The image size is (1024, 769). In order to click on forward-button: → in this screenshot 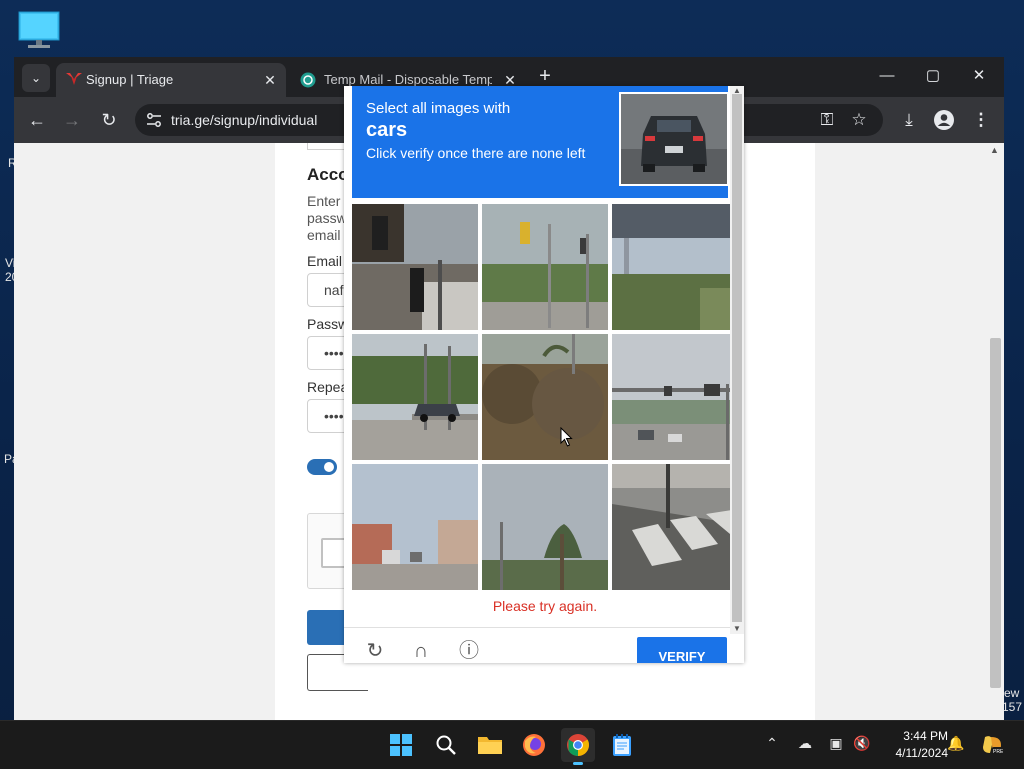, I will do `click(72, 120)`.